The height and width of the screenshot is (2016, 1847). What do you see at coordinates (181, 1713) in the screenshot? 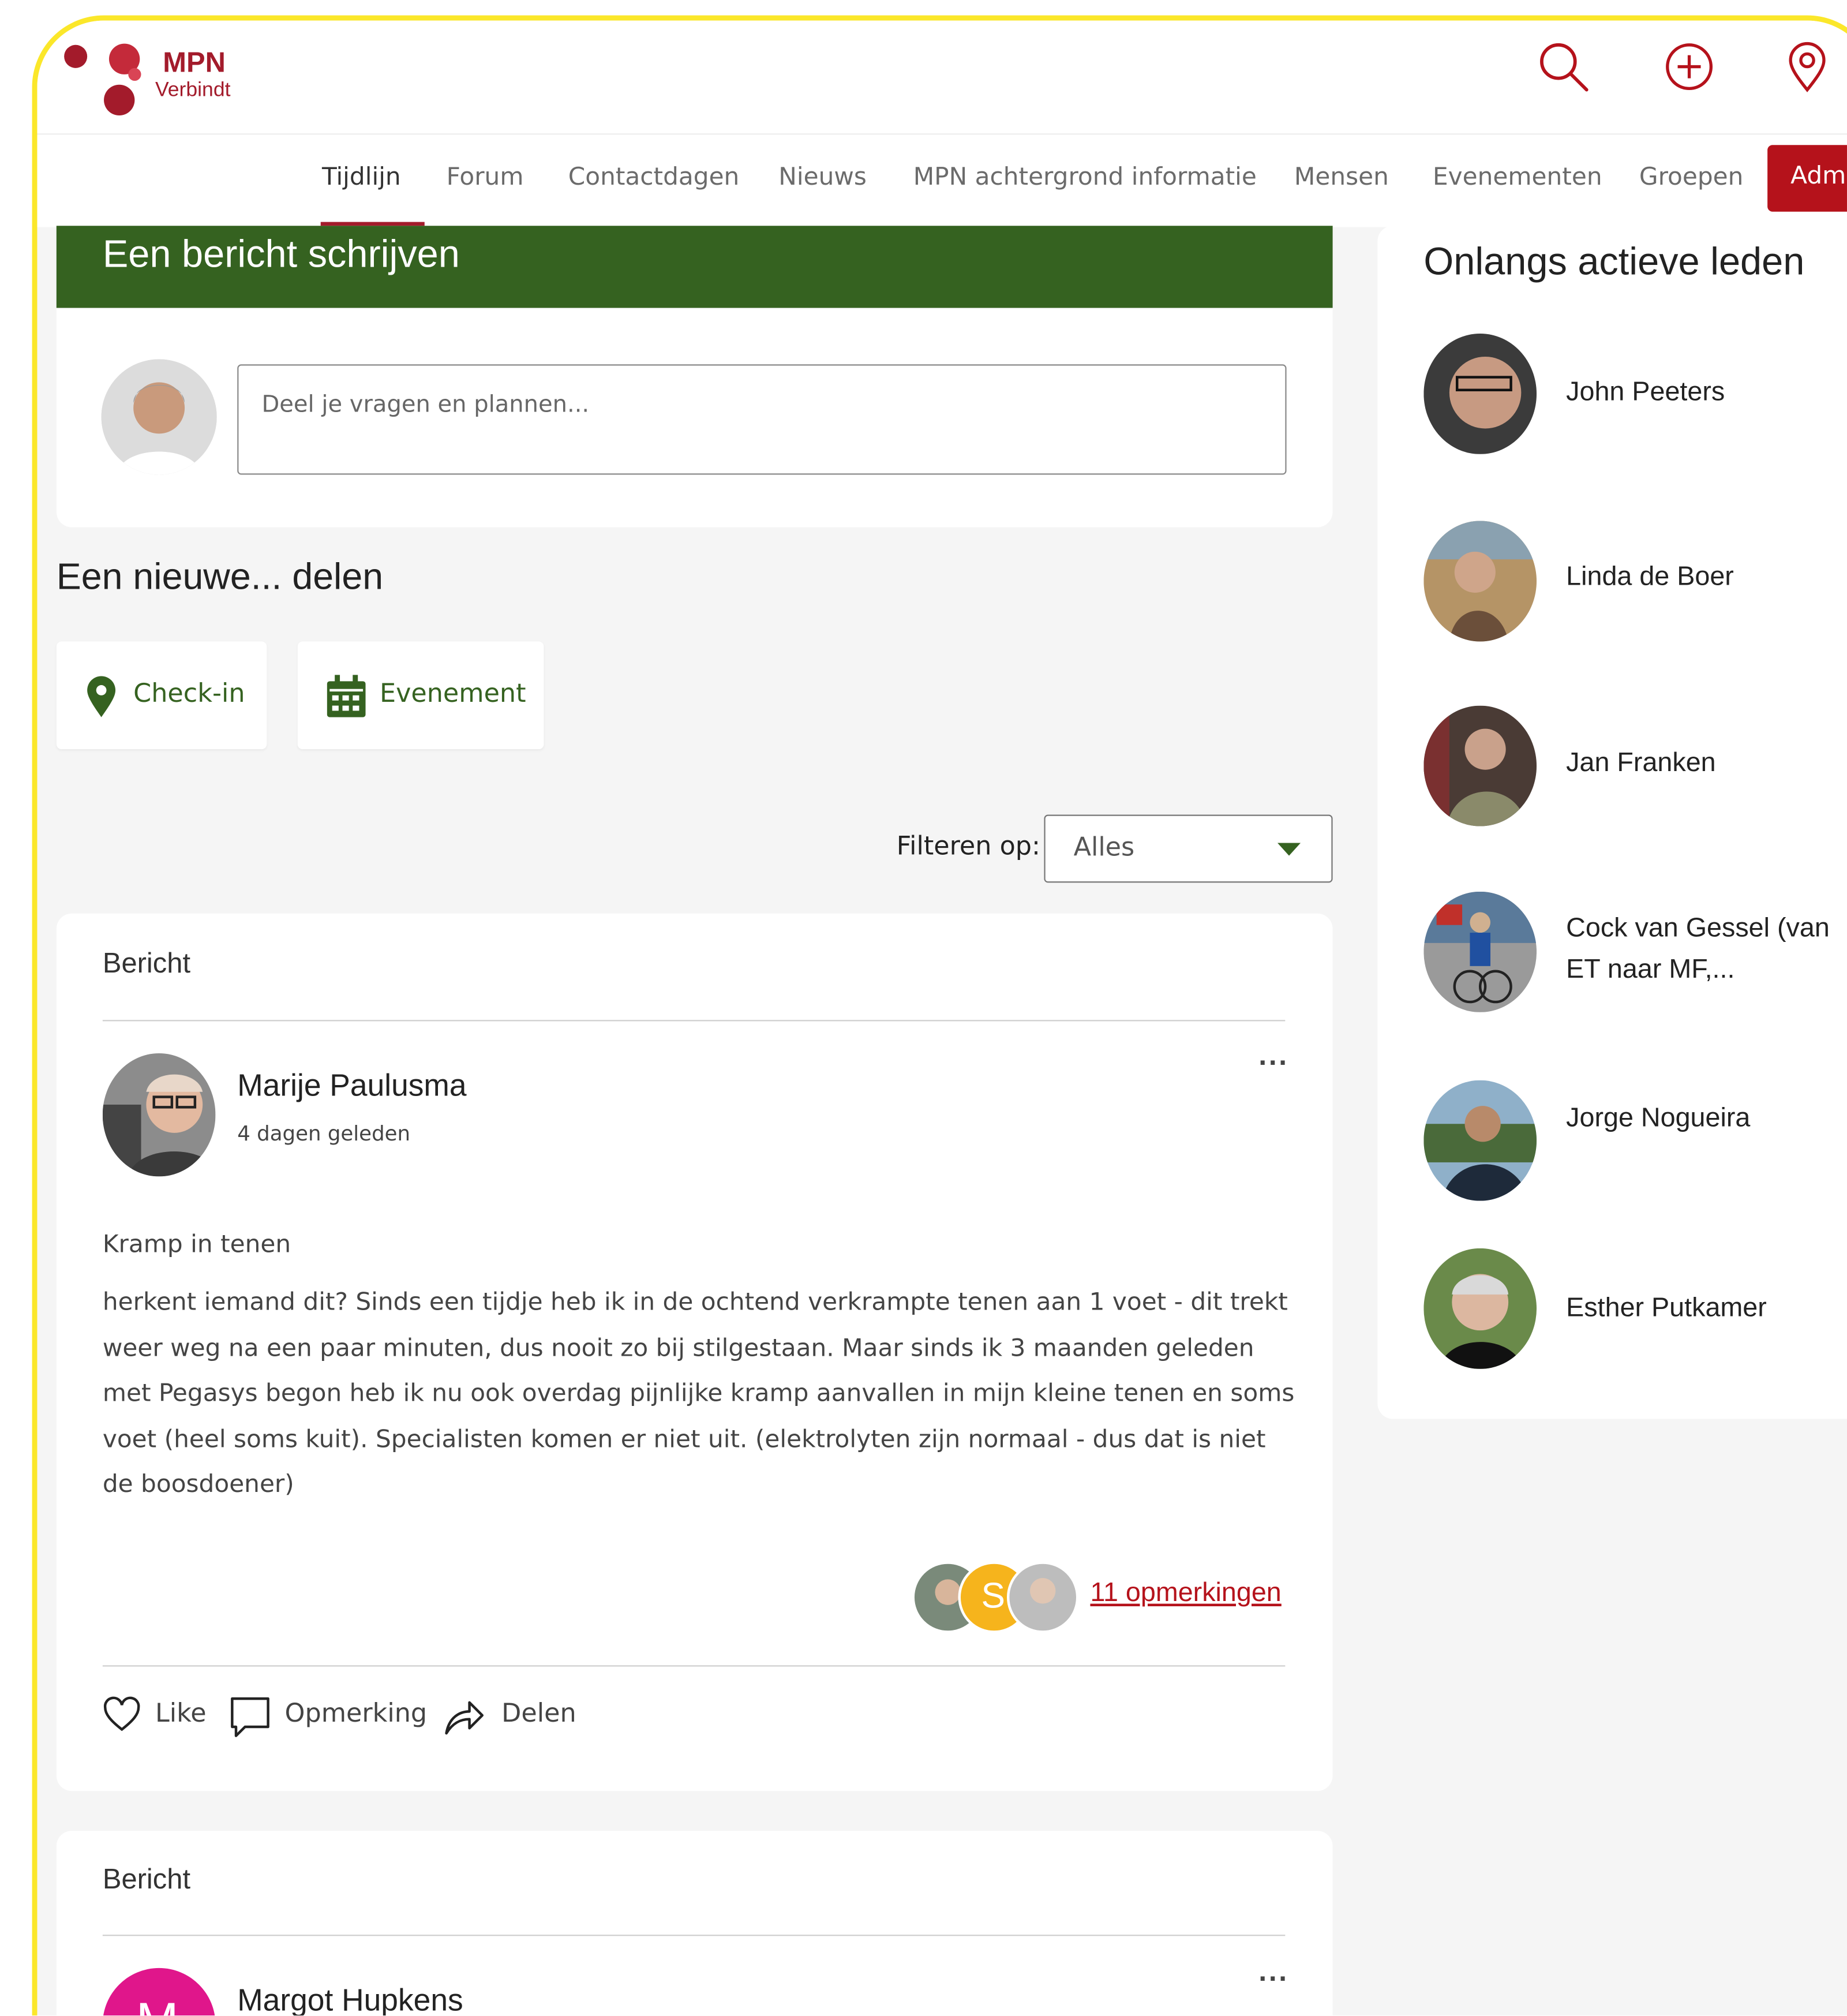
I see `like-label: Like` at bounding box center [181, 1713].